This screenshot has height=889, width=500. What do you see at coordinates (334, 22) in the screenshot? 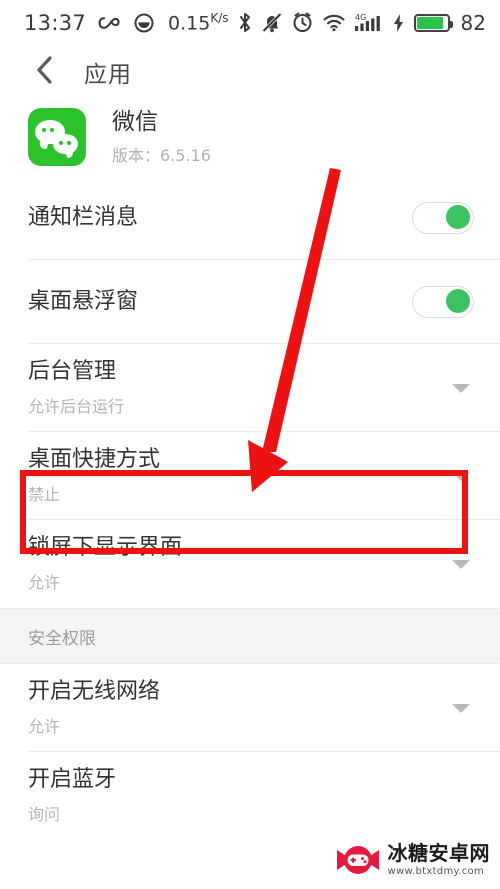
I see `wifi-icon` at bounding box center [334, 22].